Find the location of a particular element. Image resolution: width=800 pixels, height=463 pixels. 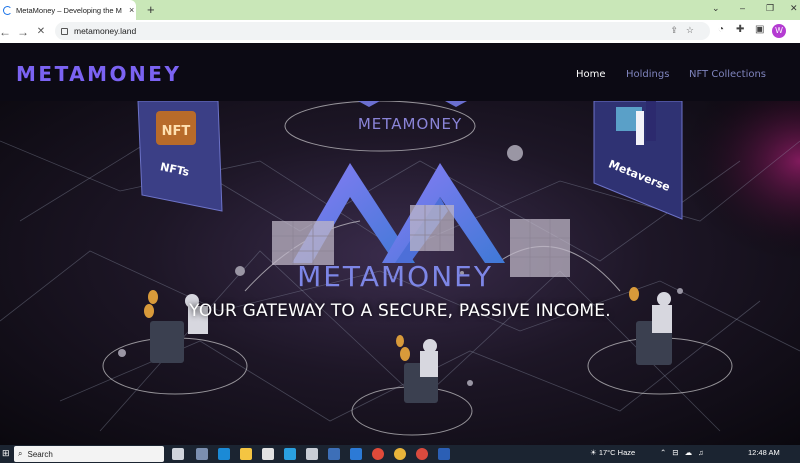

task-view-icon is located at coordinates (178, 454).